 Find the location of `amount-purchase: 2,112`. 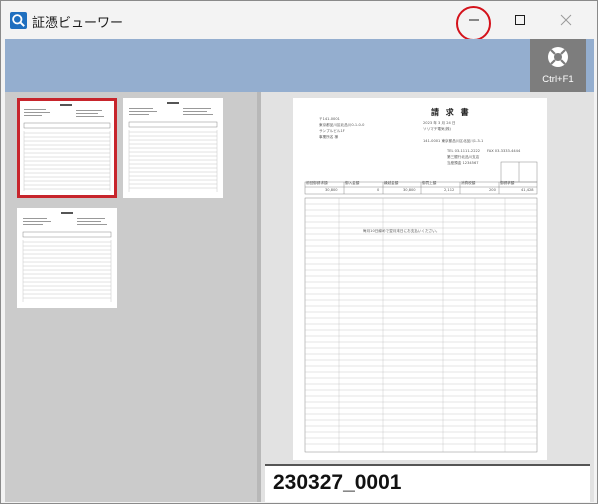

amount-purchase: 2,112 is located at coordinates (449, 190).